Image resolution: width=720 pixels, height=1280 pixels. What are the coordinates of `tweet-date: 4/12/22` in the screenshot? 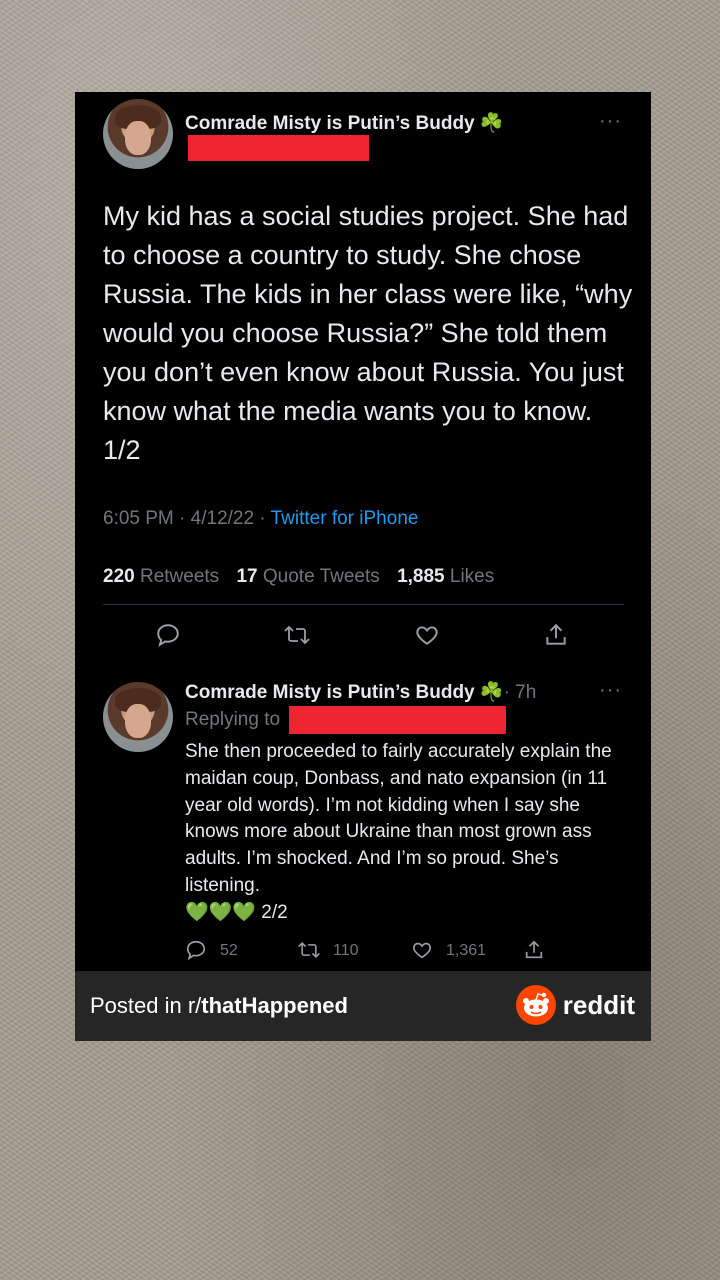 It's located at (222, 518).